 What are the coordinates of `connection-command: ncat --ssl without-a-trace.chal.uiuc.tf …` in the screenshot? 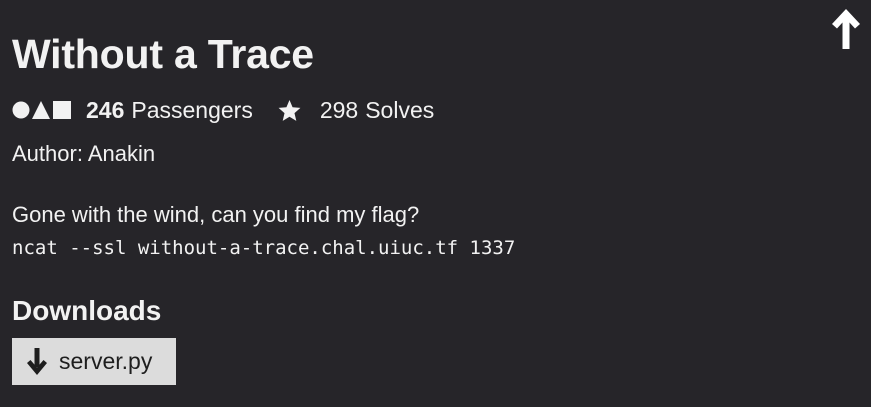 It's located at (264, 248).